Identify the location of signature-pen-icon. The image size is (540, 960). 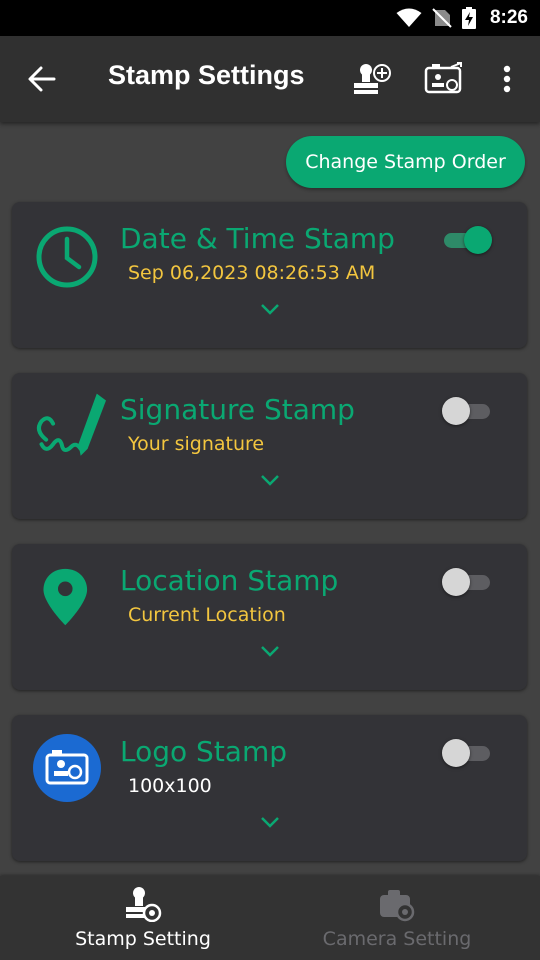
(71, 424).